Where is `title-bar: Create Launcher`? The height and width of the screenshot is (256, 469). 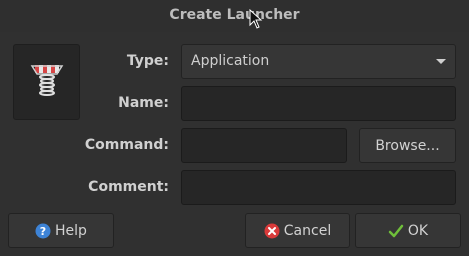 title-bar: Create Launcher is located at coordinates (234, 16).